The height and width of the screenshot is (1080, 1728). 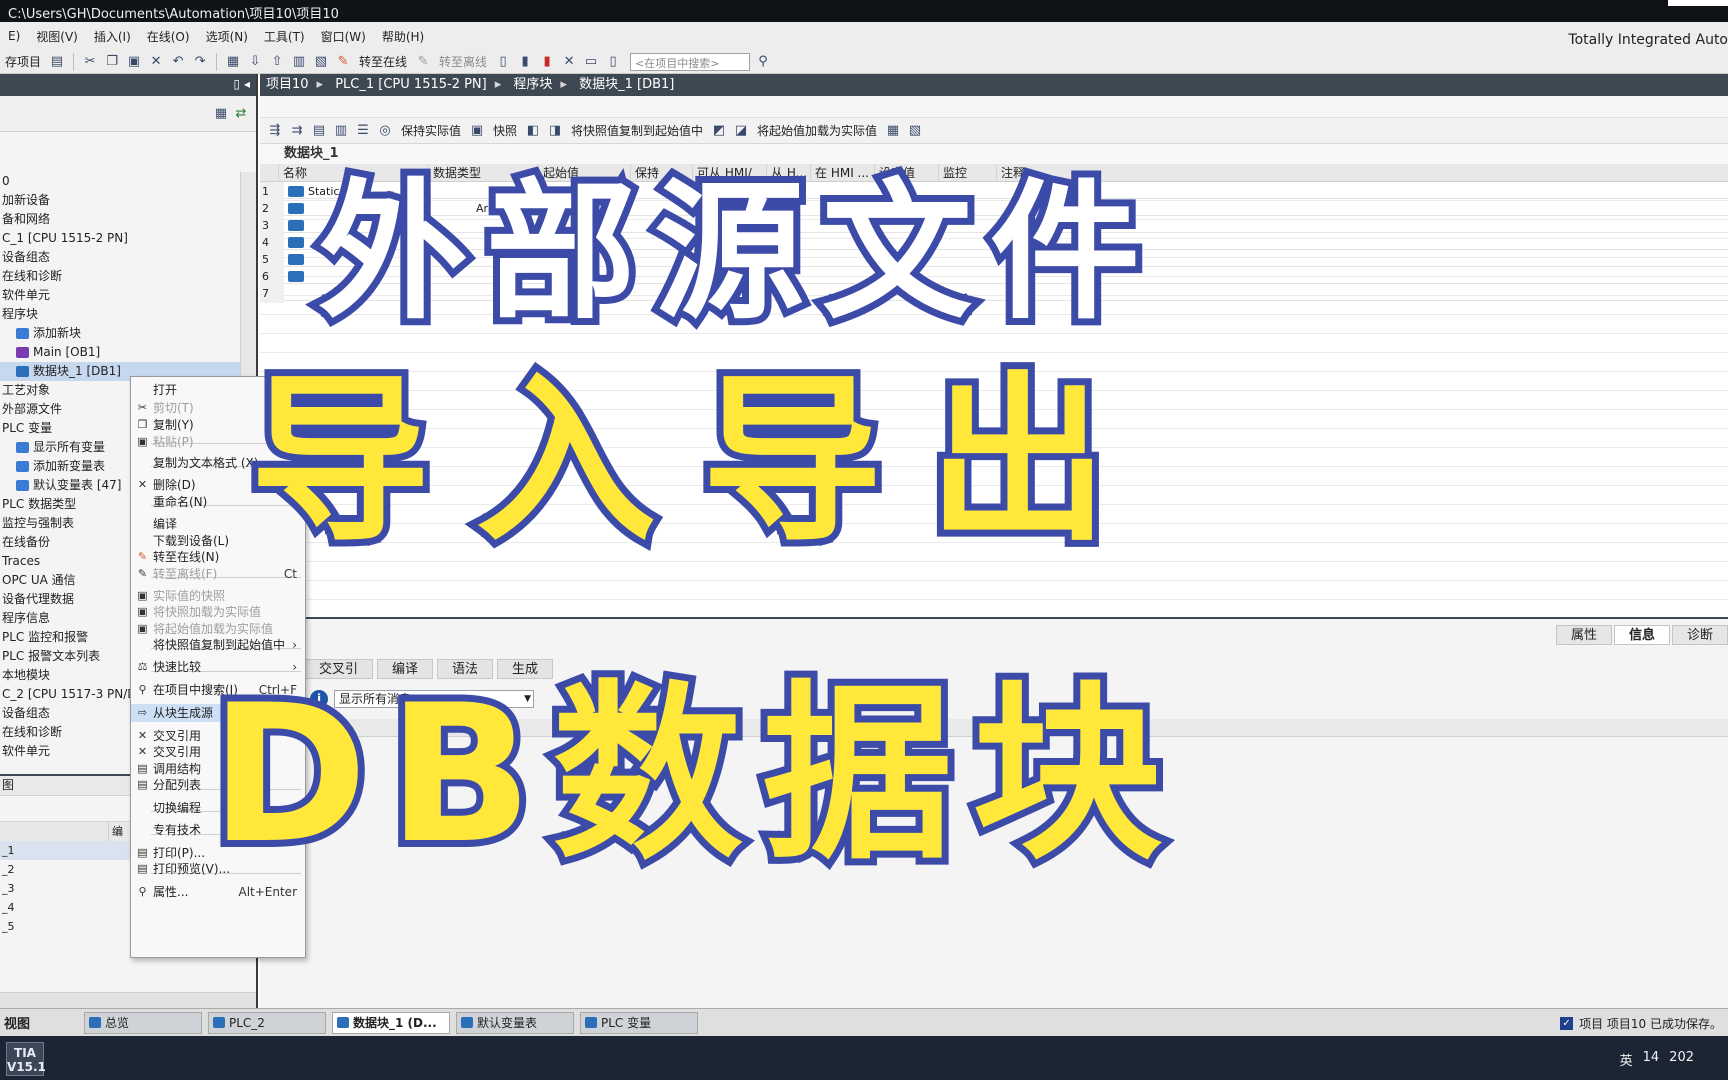 What do you see at coordinates (227, 36) in the screenshot?
I see `menu-options: 选项(N)` at bounding box center [227, 36].